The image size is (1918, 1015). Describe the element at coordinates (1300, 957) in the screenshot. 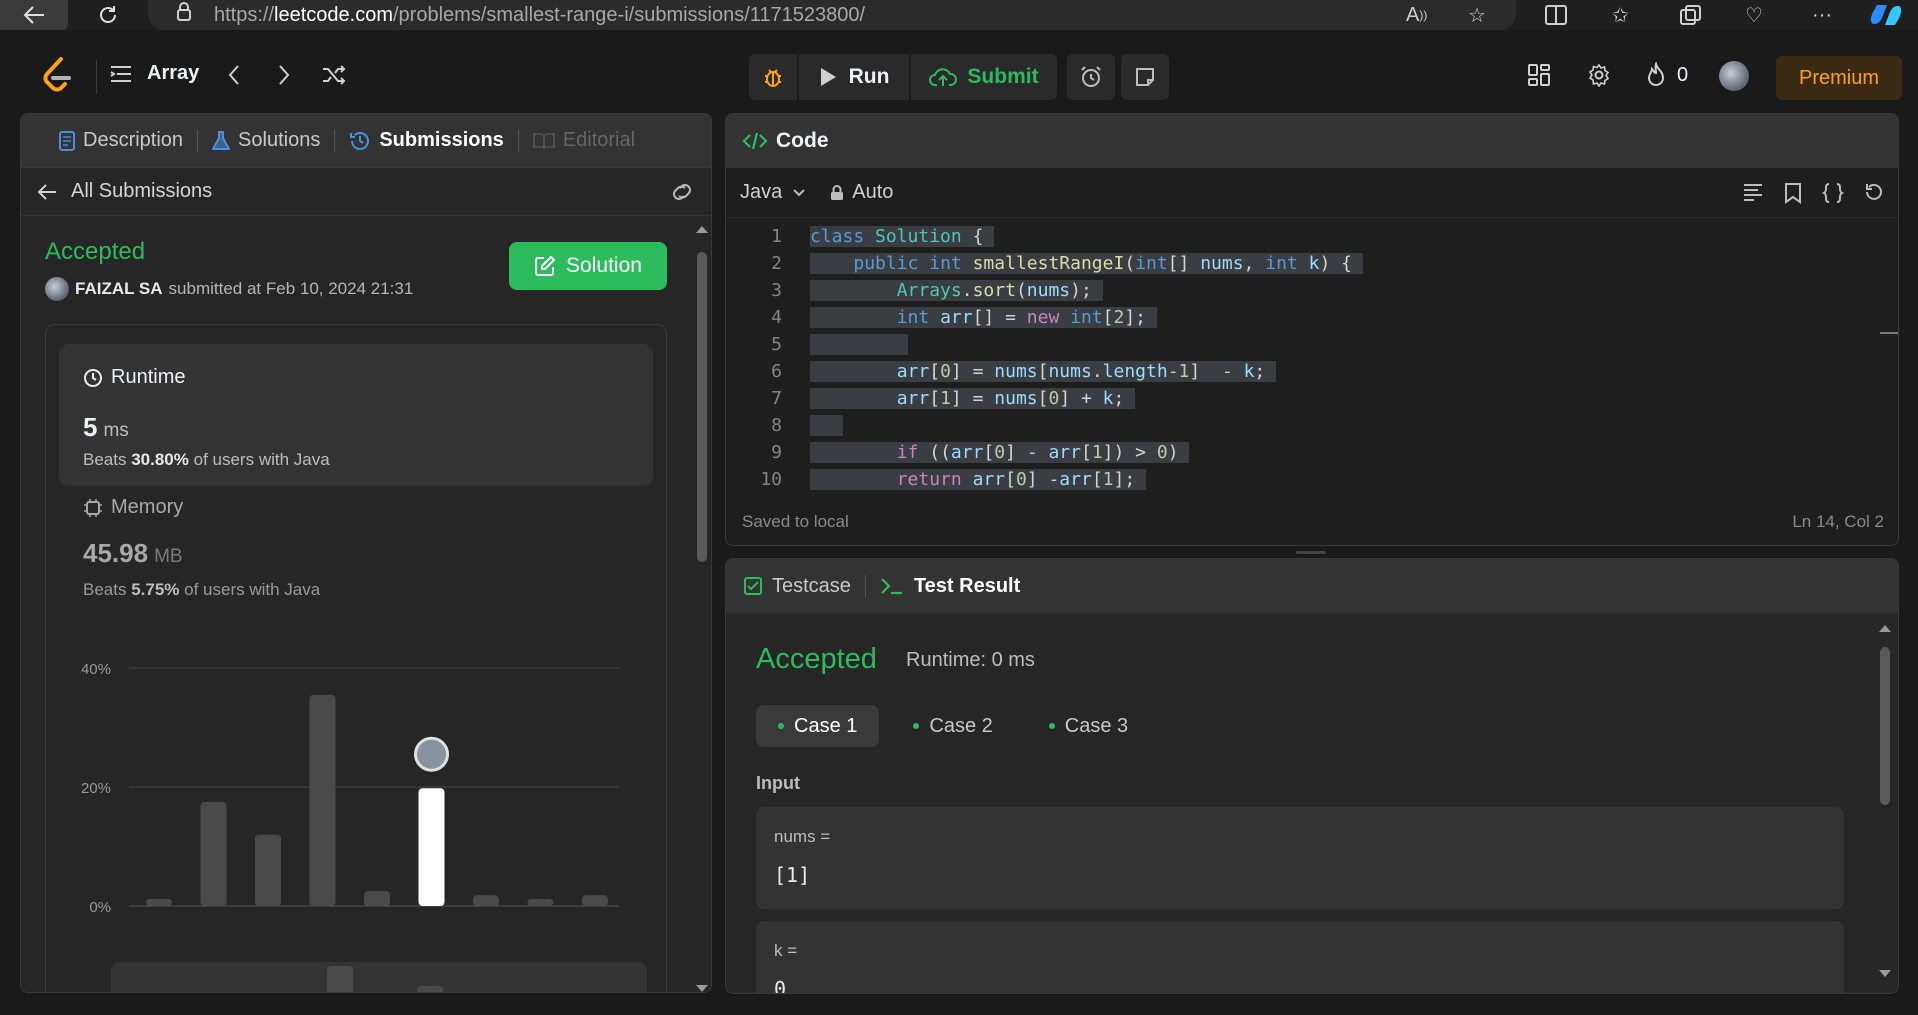

I see `input-k: k = 0` at that location.